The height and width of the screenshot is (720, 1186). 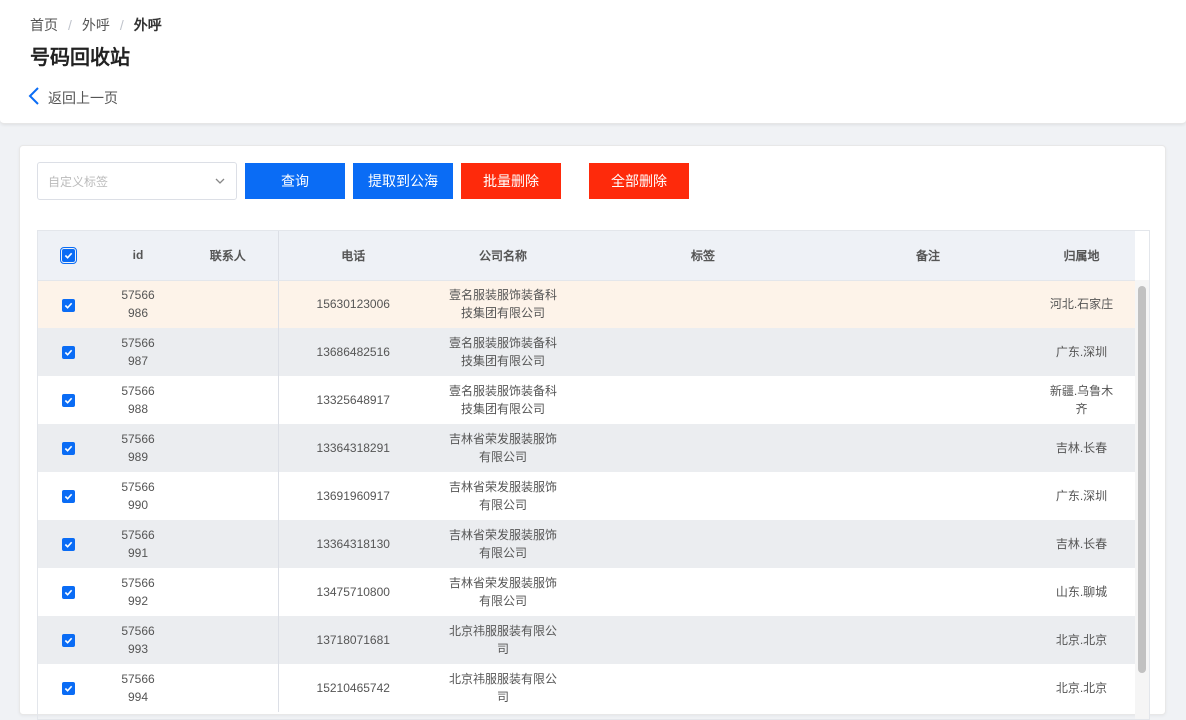 I want to click on cell-id-text: 57566 989, so click(x=138, y=448).